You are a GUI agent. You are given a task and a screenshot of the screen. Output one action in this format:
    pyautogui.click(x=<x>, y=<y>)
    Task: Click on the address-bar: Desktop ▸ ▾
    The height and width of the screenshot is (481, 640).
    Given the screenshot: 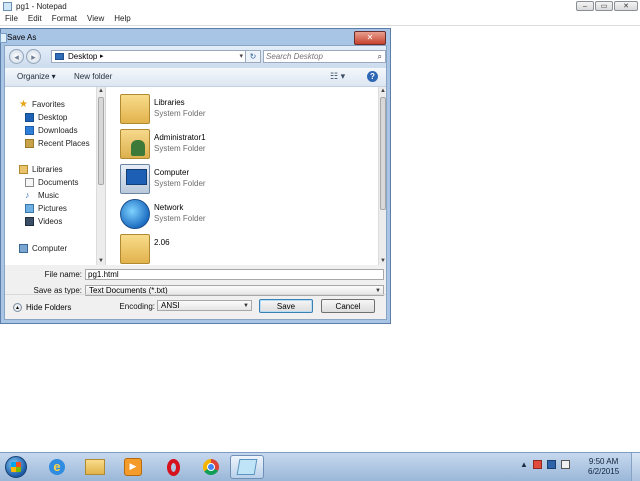 What is the action you would take?
    pyautogui.click(x=149, y=56)
    